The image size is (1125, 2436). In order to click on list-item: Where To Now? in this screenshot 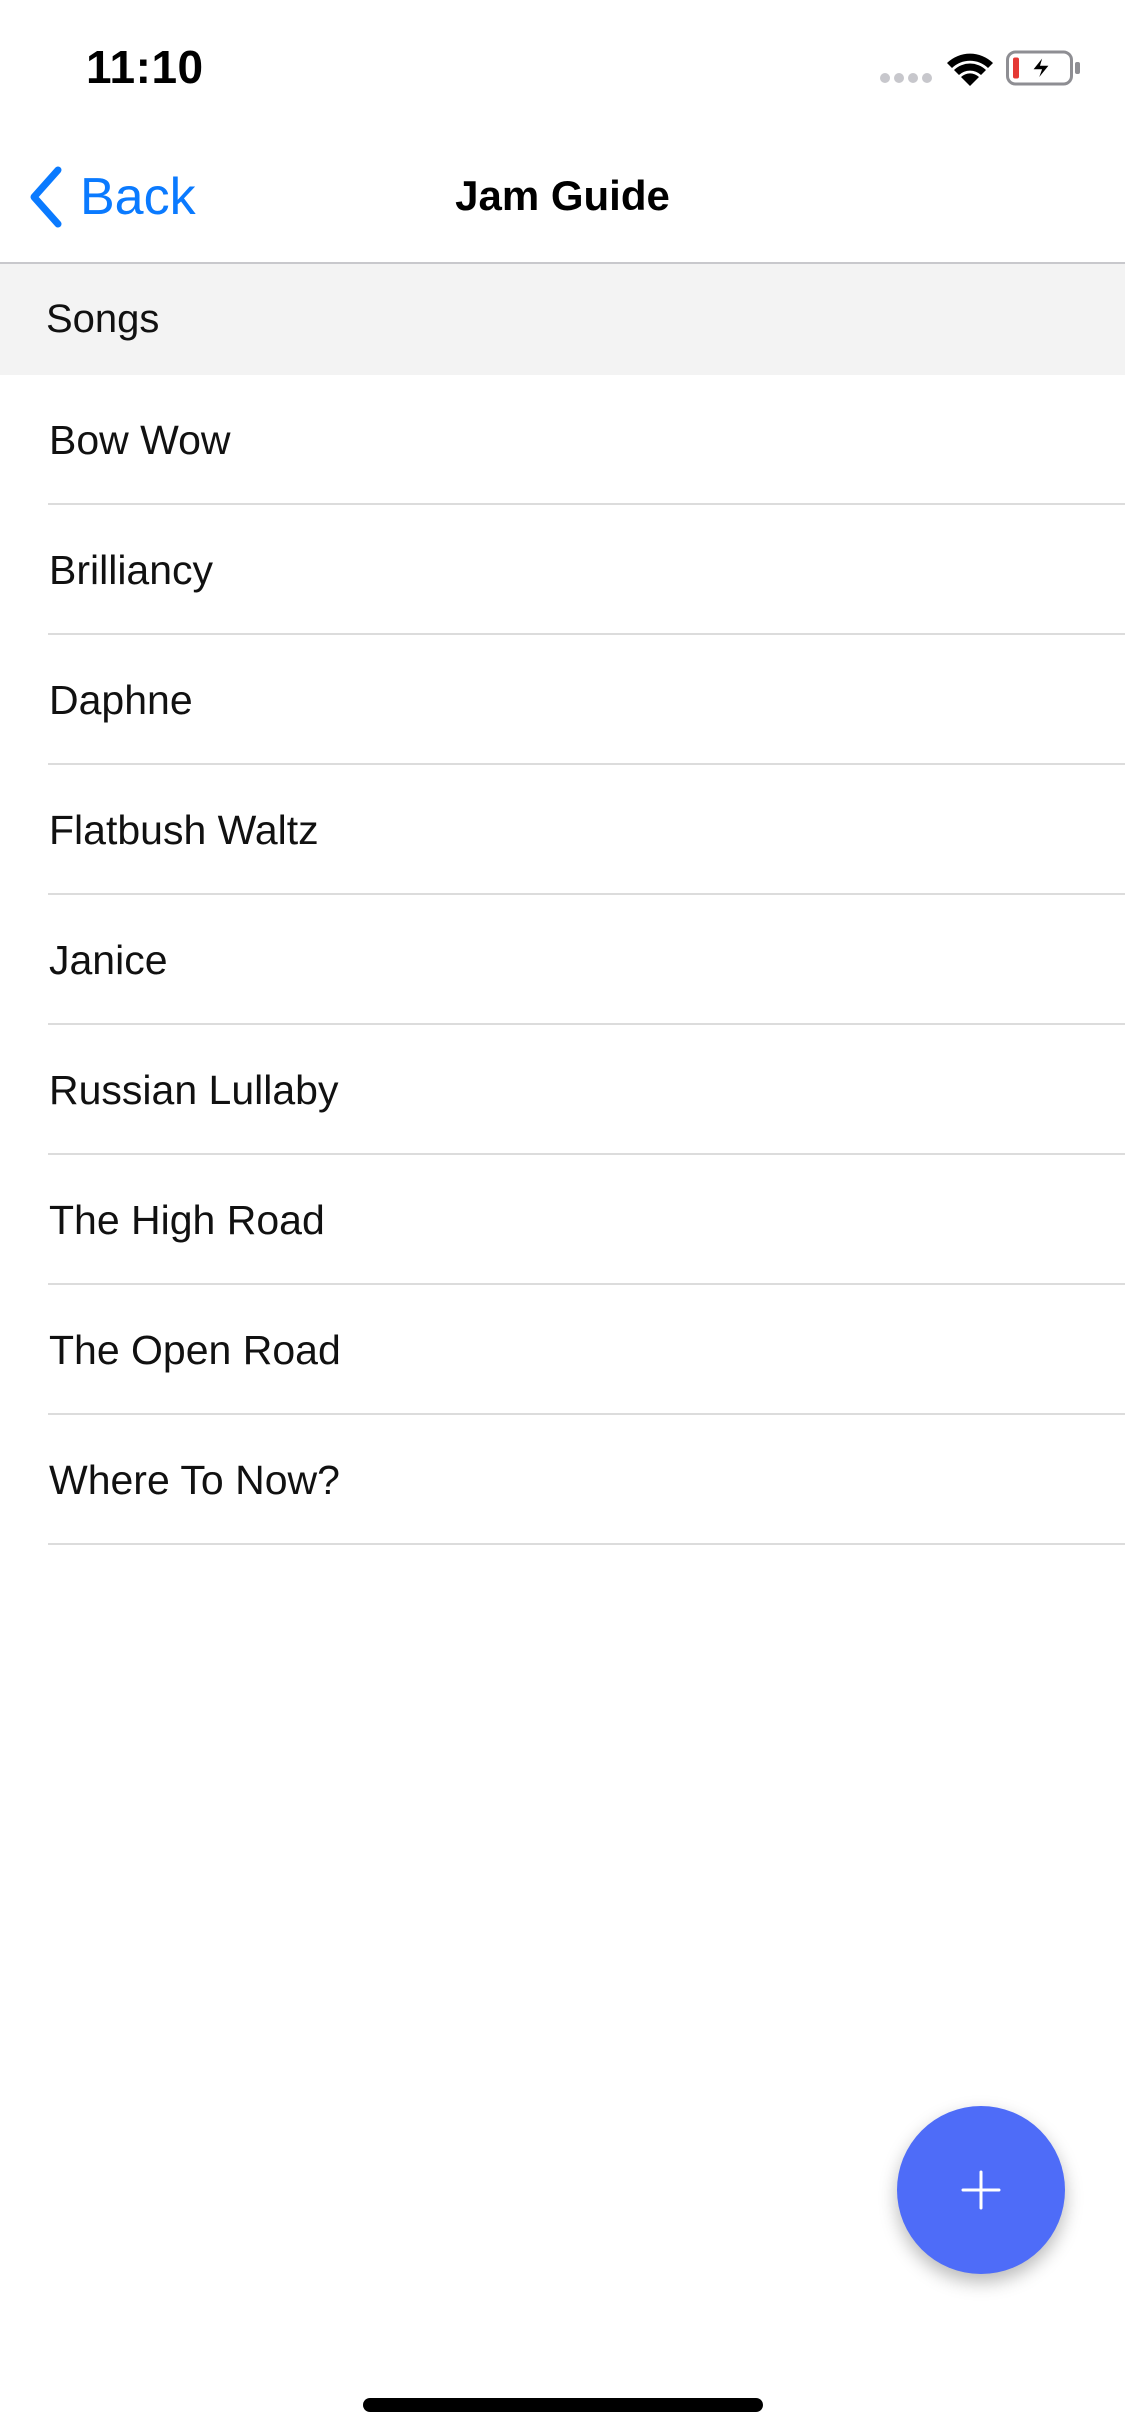, I will do `click(562, 1480)`.